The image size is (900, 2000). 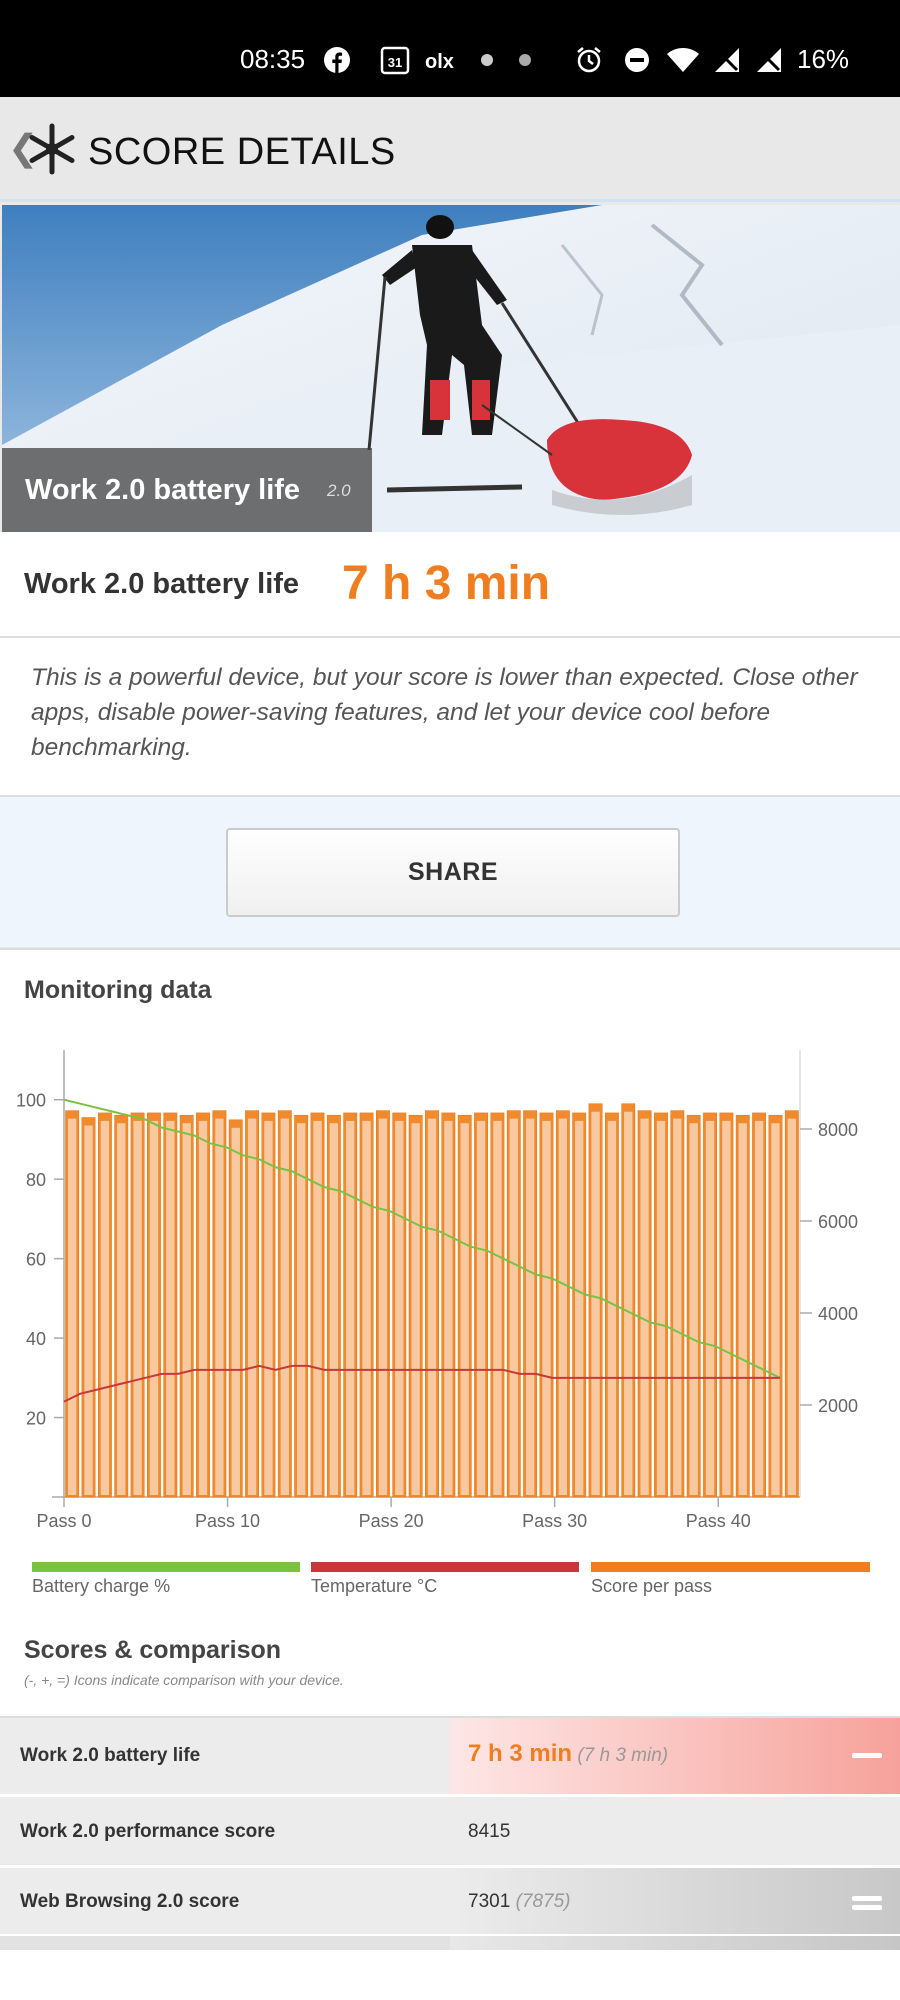 I want to click on dnd-icon, so click(x=637, y=60).